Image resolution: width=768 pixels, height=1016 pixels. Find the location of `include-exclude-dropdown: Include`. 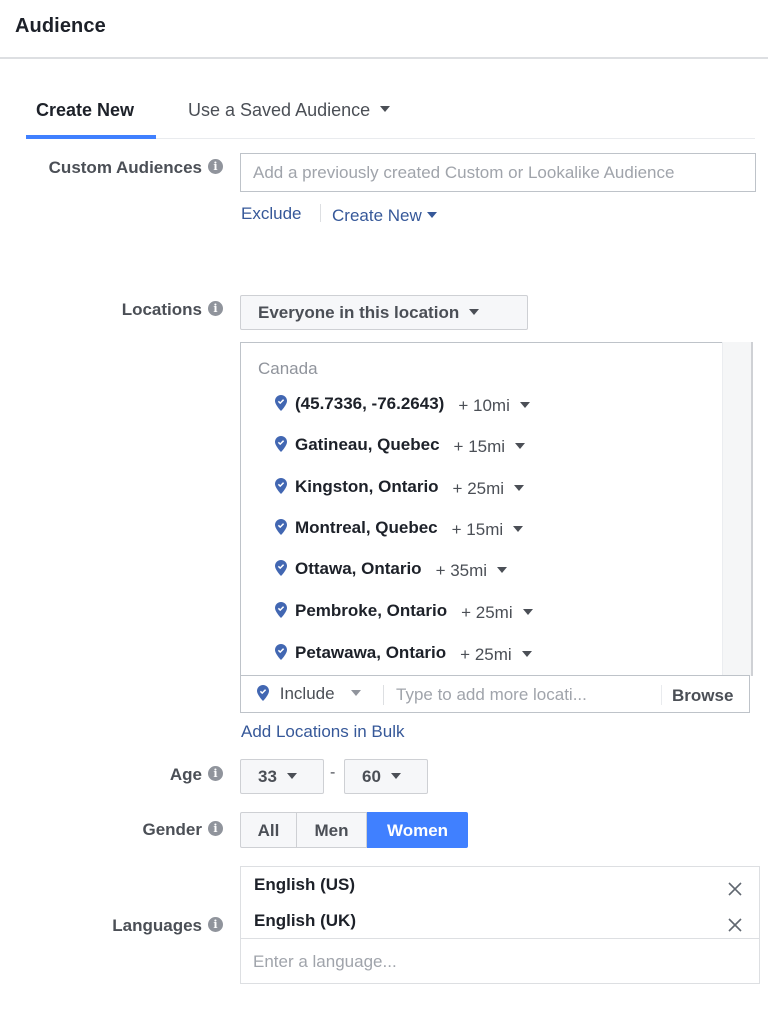

include-exclude-dropdown: Include is located at coordinates (309, 694).